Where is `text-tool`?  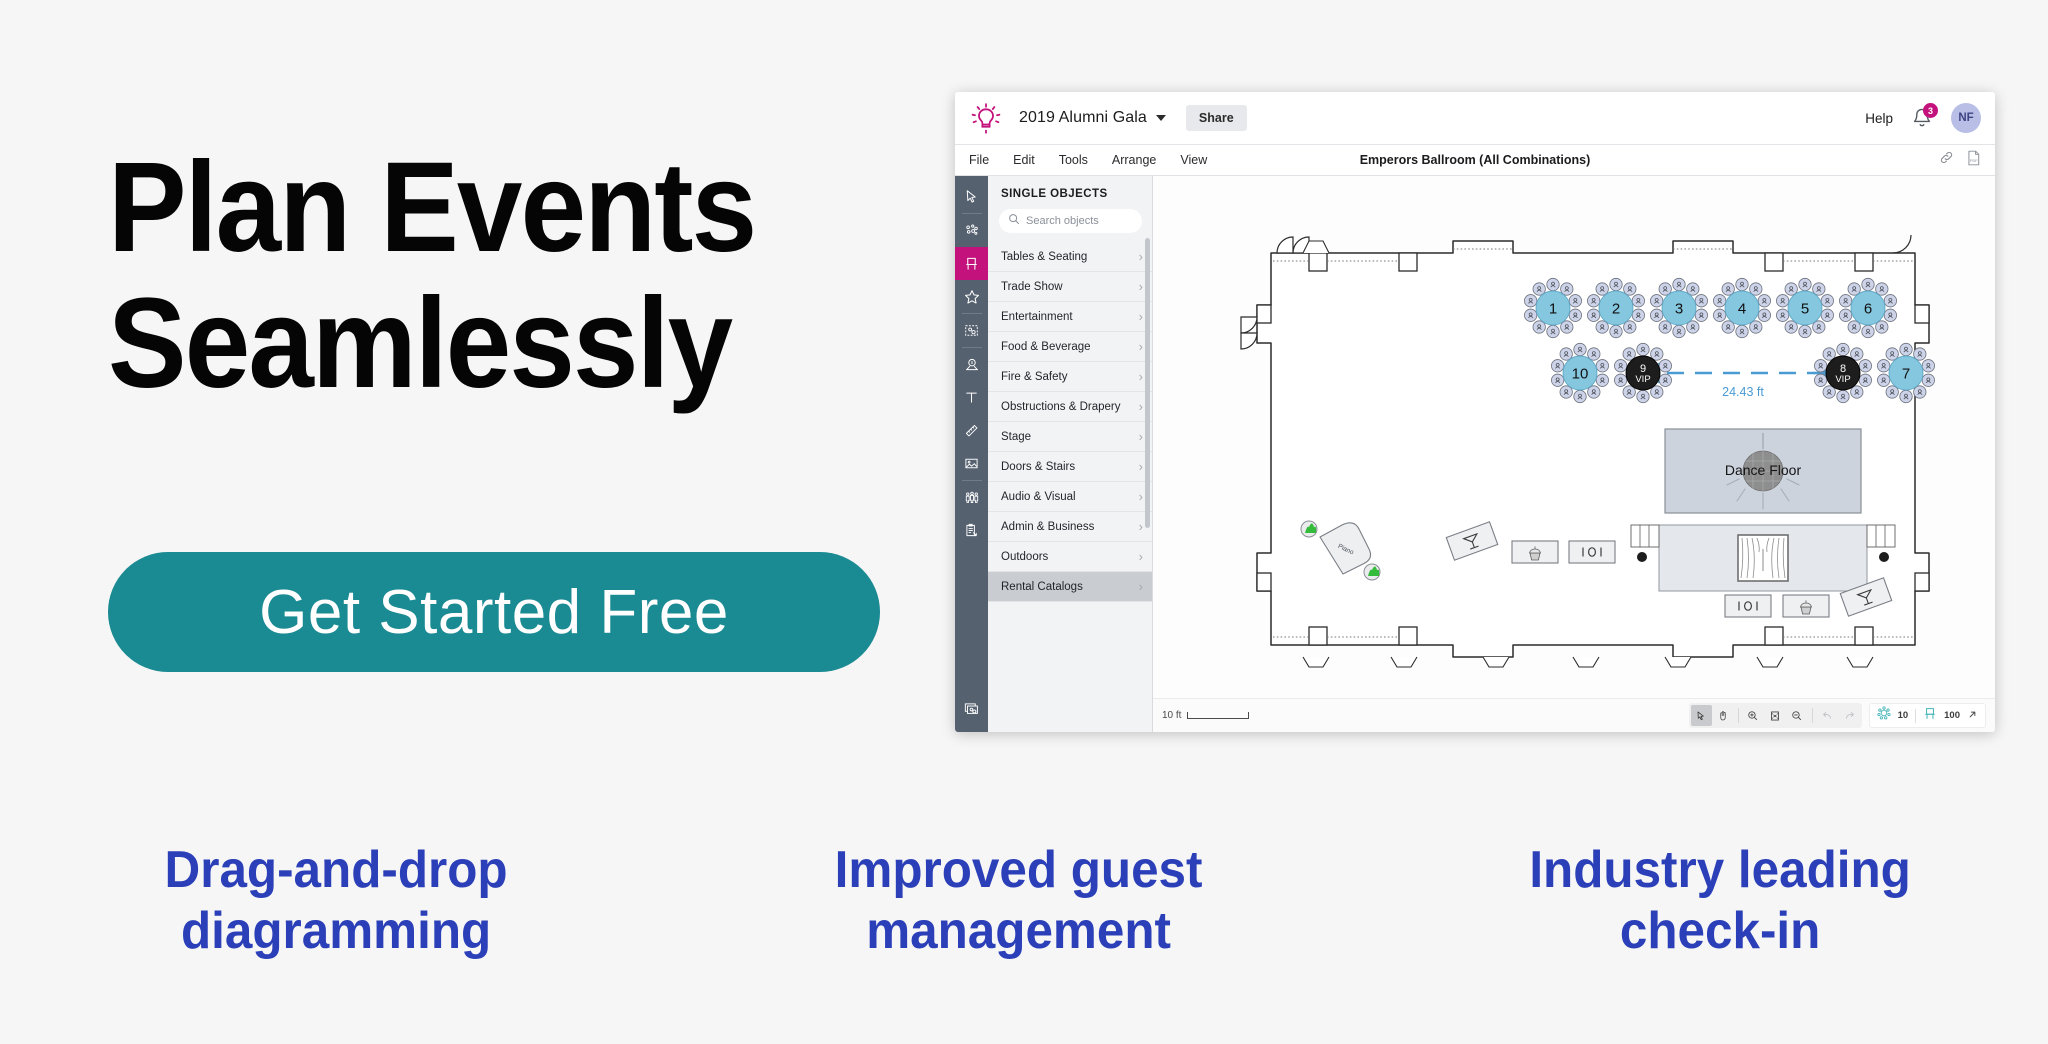 text-tool is located at coordinates (971, 397).